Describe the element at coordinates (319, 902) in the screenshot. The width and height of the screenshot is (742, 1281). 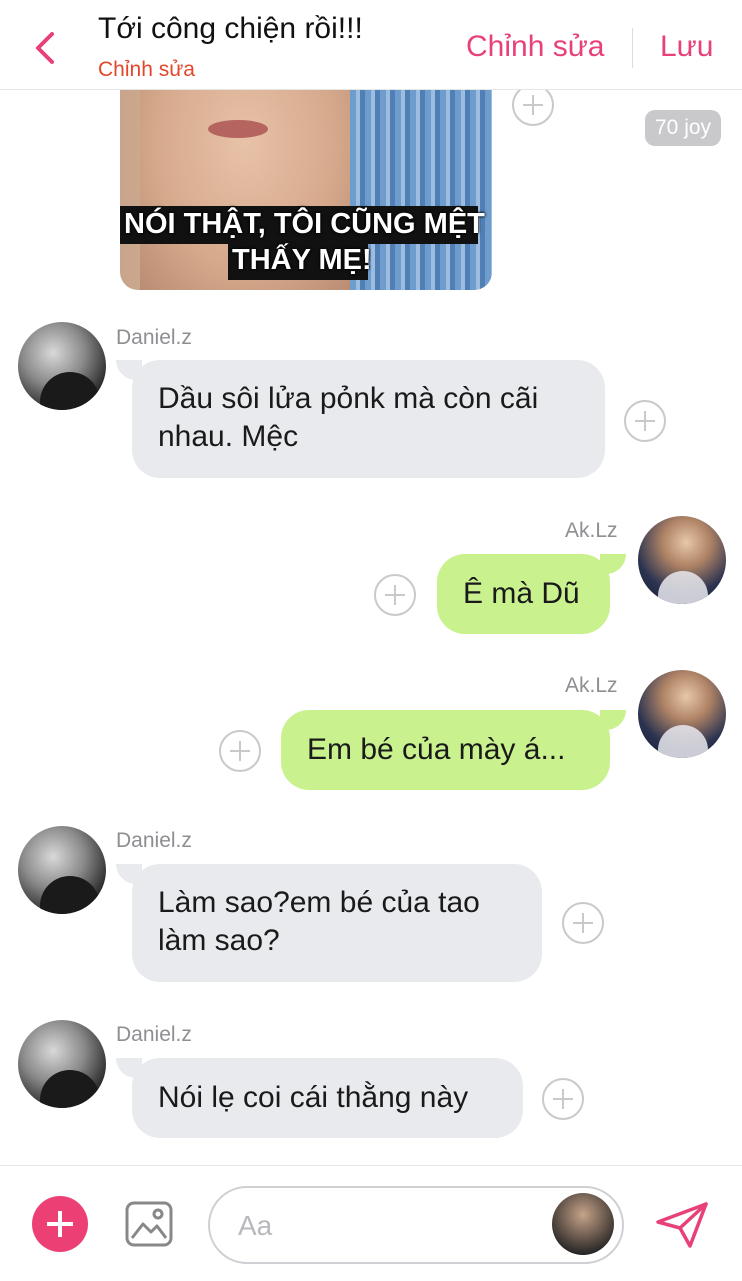
I see `message-text-line1: Làm sao?em bé của tao` at that location.